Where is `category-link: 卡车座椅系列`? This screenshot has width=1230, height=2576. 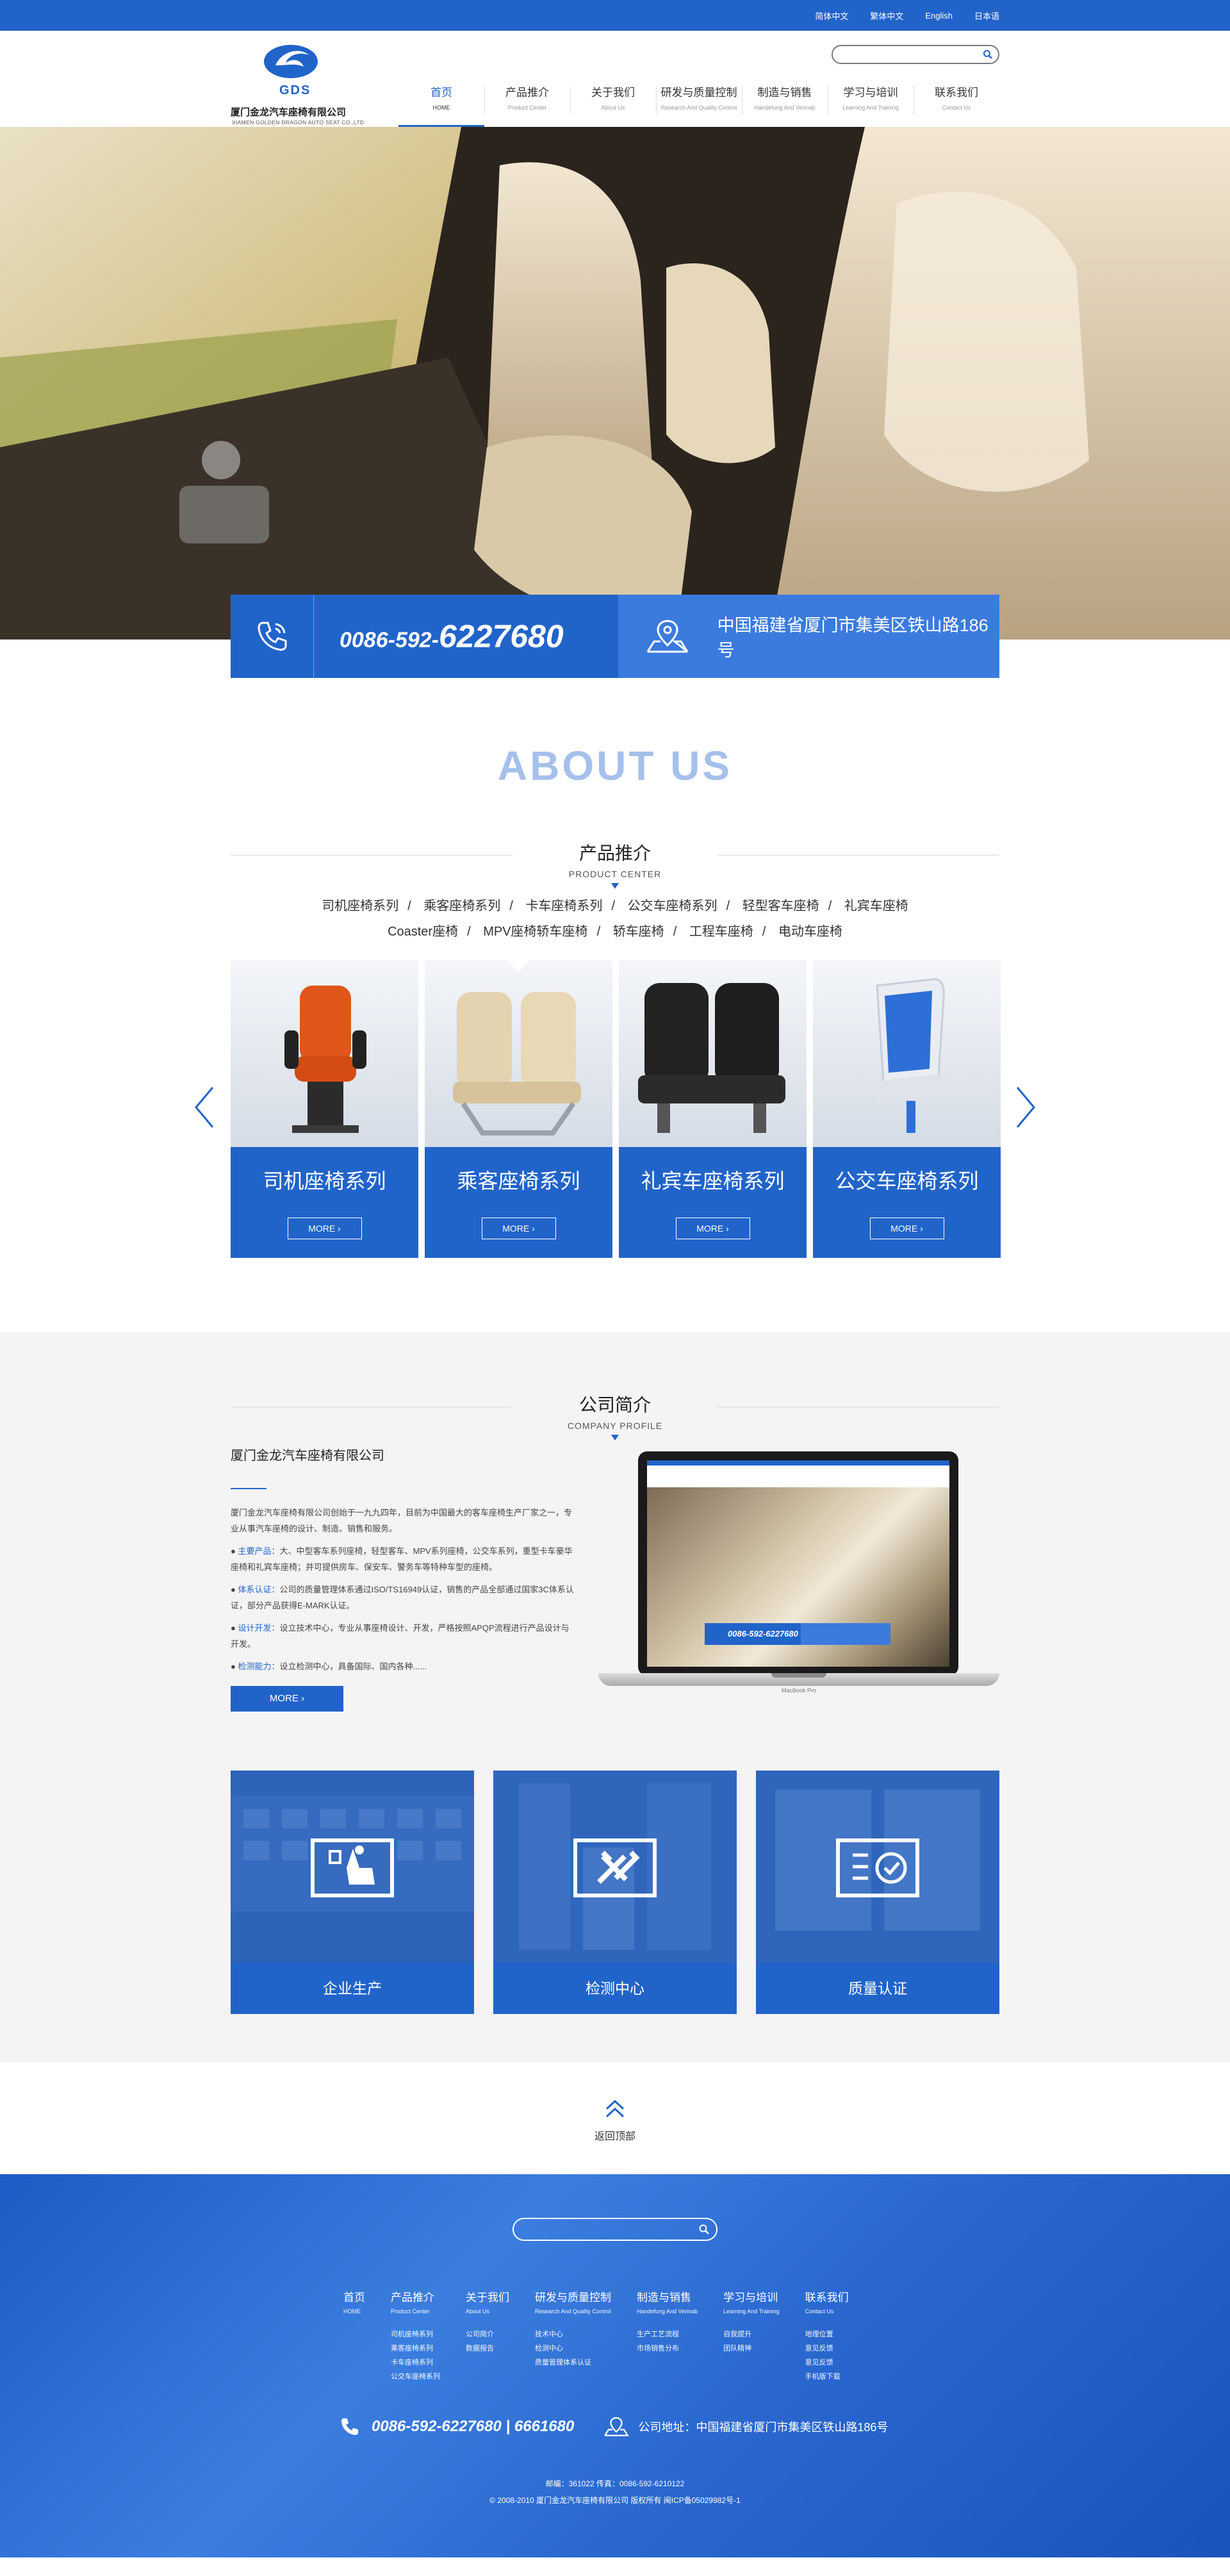
category-link: 卡车座椅系列 is located at coordinates (563, 906).